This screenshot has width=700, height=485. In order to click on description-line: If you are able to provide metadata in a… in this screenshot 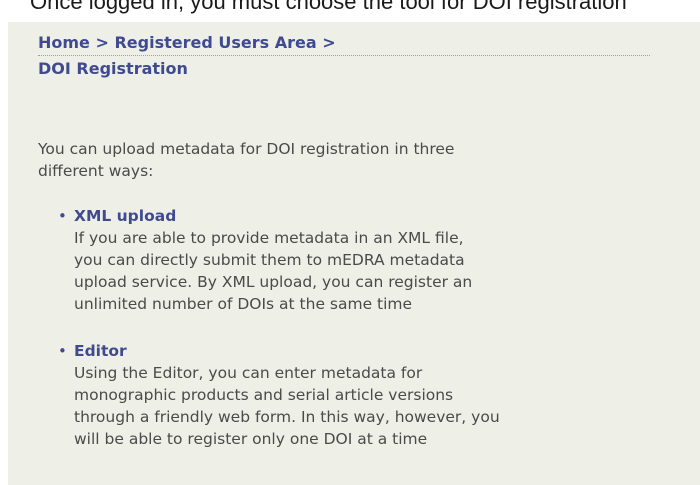, I will do `click(269, 238)`.